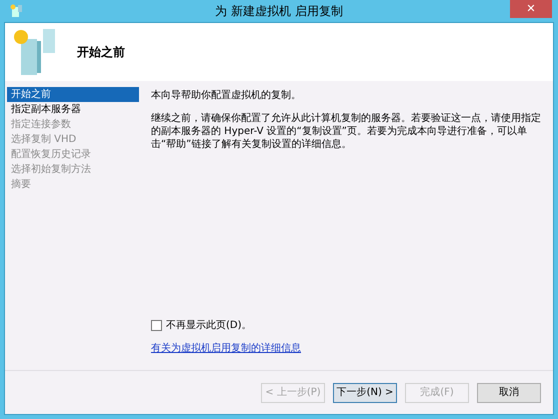 The width and height of the screenshot is (558, 419). What do you see at coordinates (509, 392) in the screenshot?
I see `wizard-button: 取消` at bounding box center [509, 392].